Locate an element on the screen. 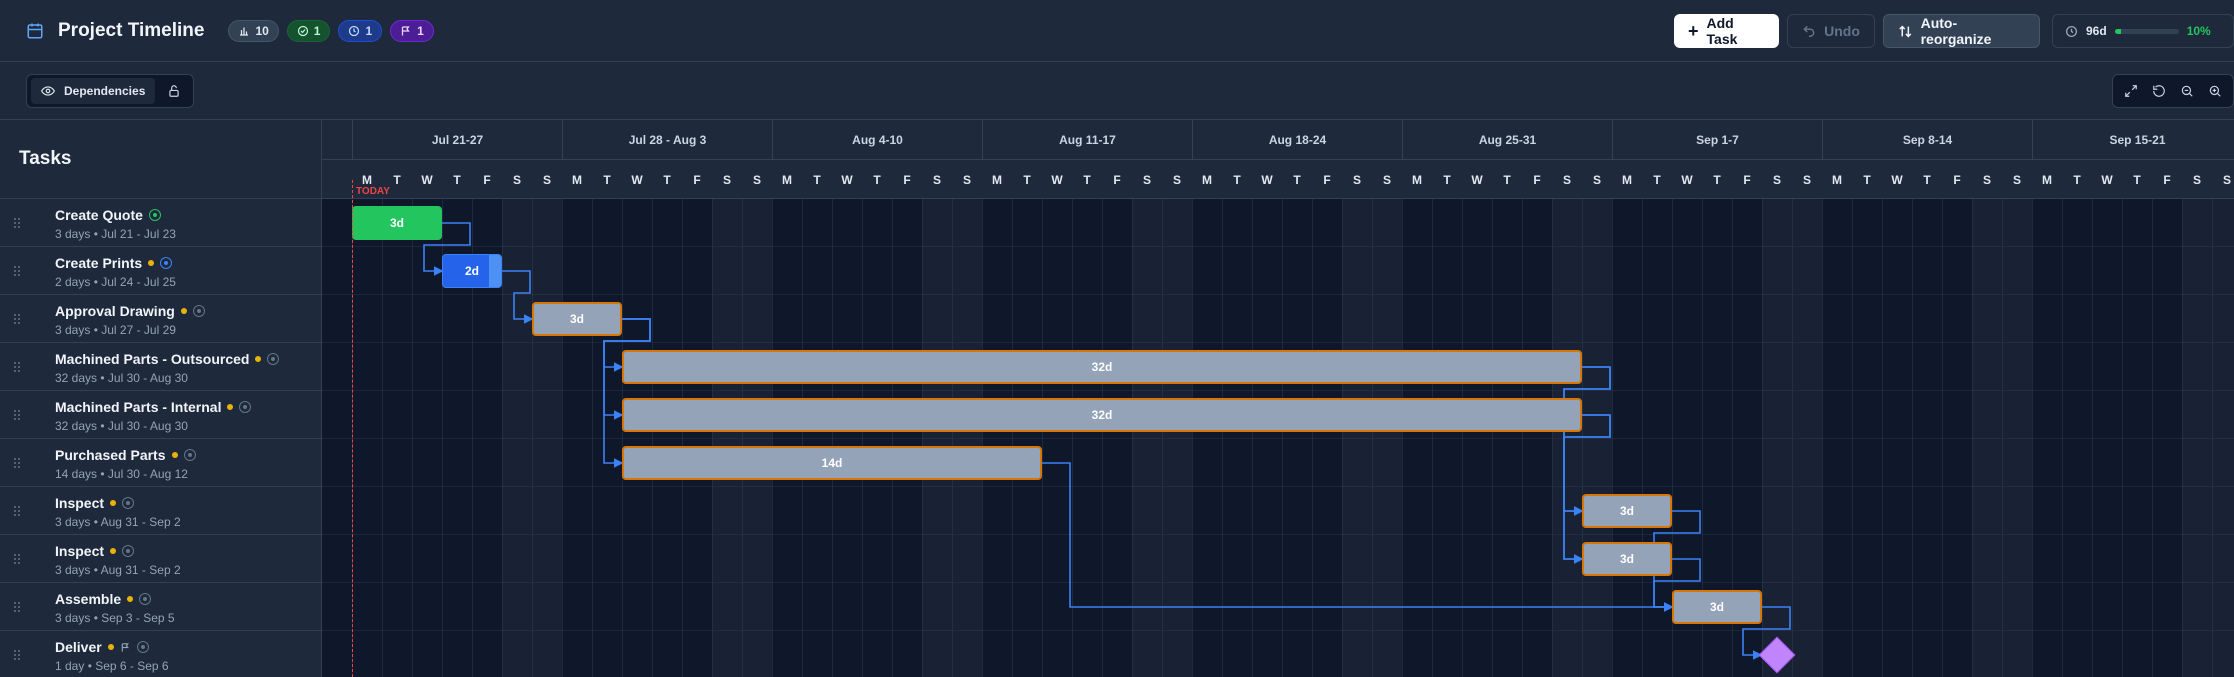 This screenshot has width=2234, height=677. check-circle-icon is located at coordinates (302, 31).